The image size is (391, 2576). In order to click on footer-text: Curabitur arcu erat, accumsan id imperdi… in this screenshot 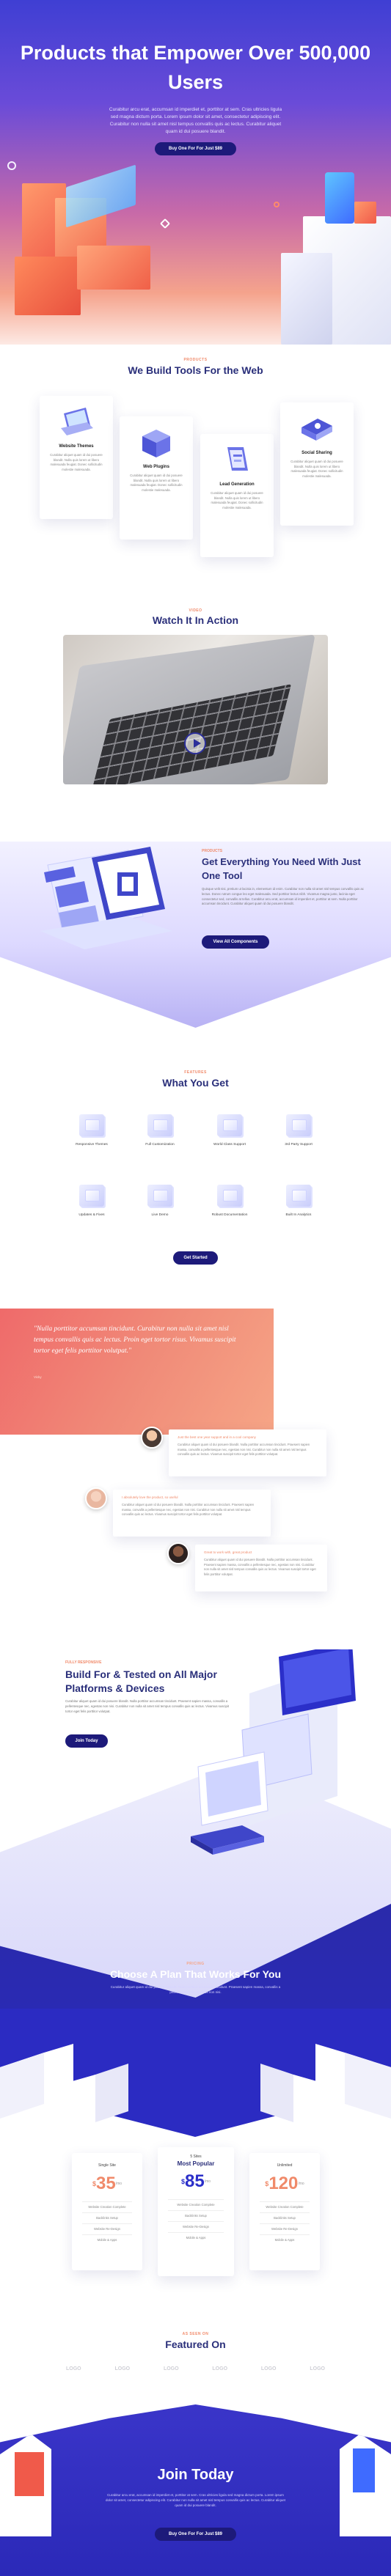, I will do `click(195, 2500)`.